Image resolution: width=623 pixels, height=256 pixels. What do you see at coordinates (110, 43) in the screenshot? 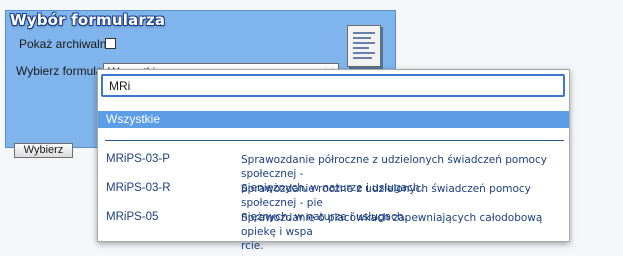
I see `archived-checkbox` at bounding box center [110, 43].